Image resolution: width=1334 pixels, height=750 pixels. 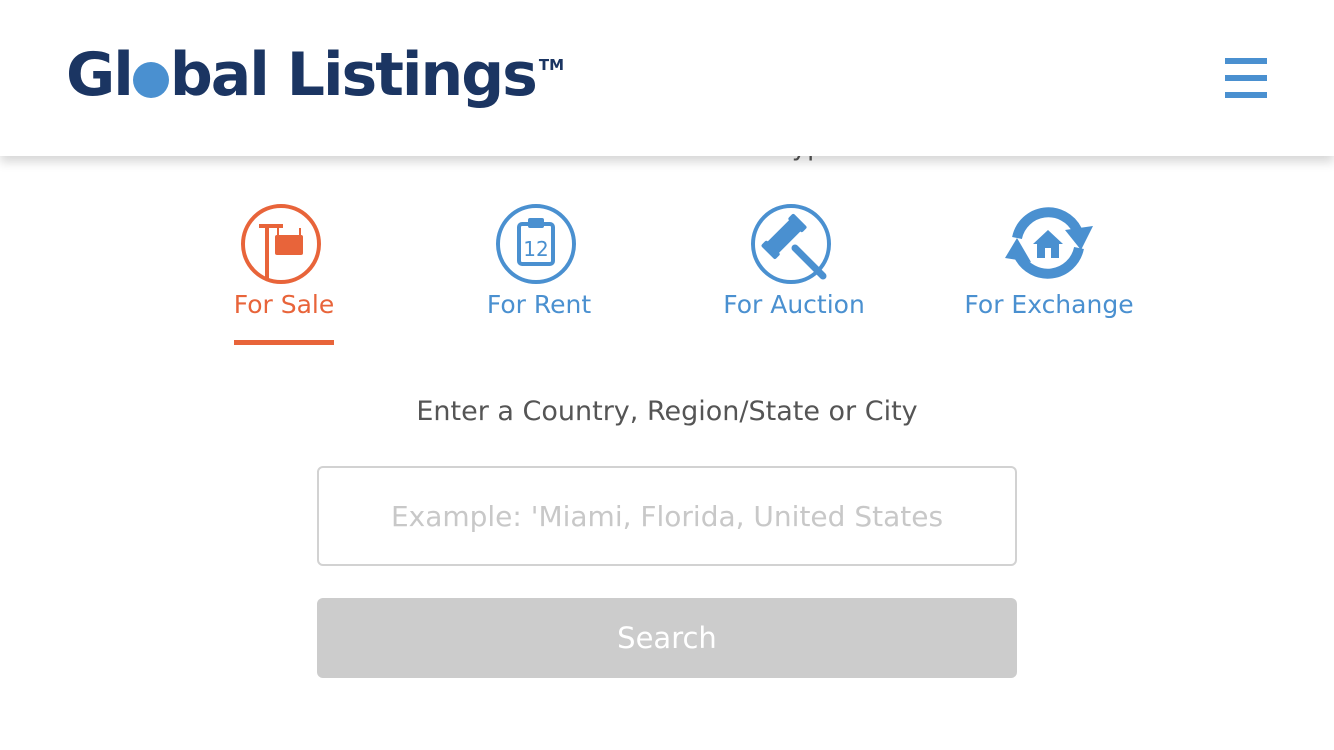 What do you see at coordinates (794, 304) in the screenshot?
I see `tab-for-auction-label: For Auction` at bounding box center [794, 304].